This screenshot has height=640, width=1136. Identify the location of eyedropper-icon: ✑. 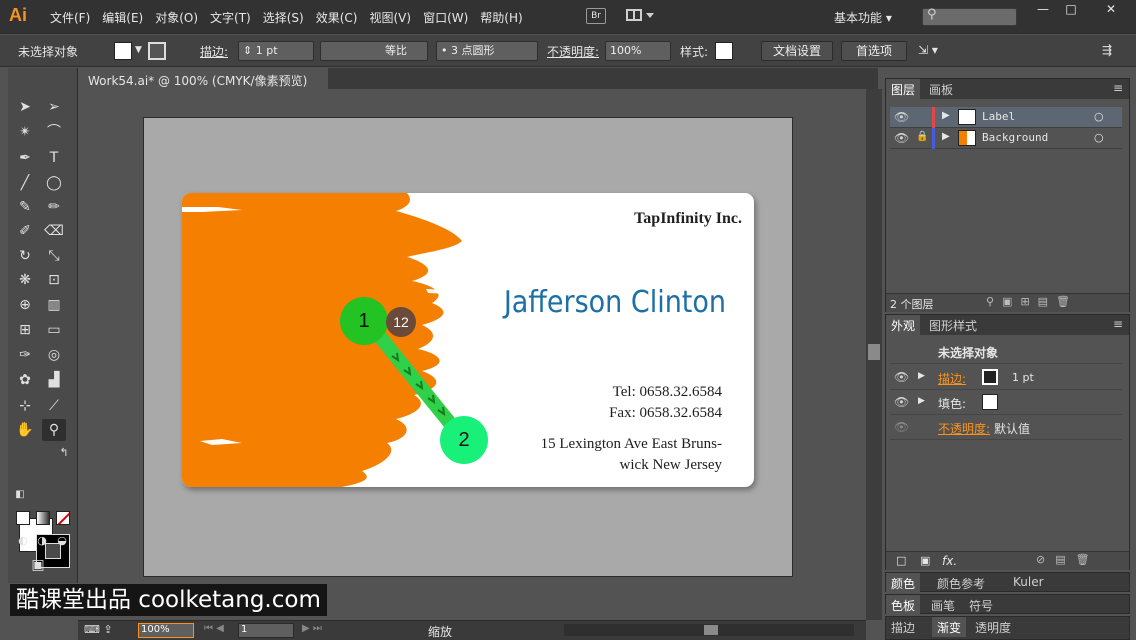
(25, 355).